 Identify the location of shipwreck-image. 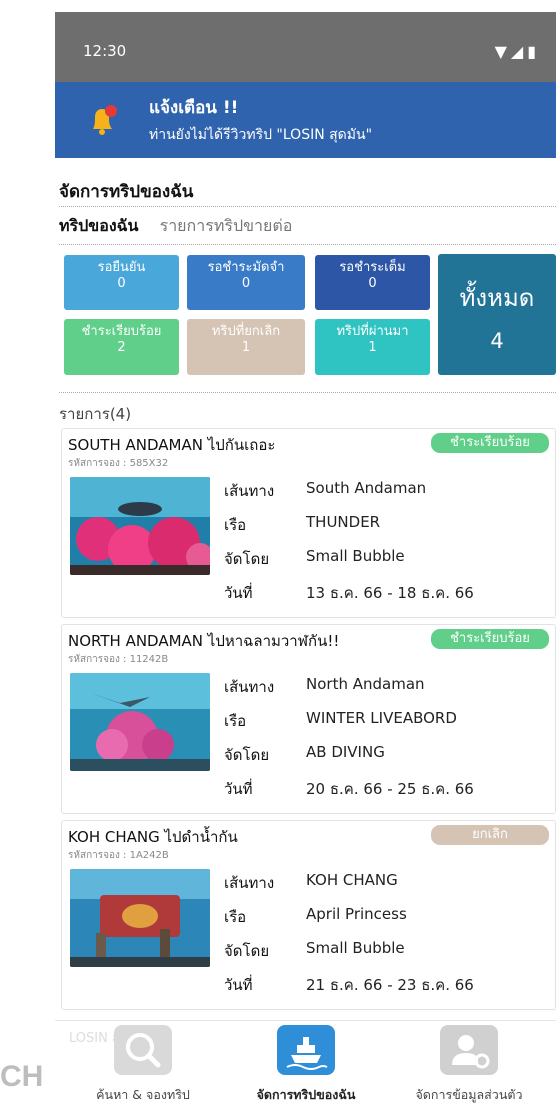
(140, 918).